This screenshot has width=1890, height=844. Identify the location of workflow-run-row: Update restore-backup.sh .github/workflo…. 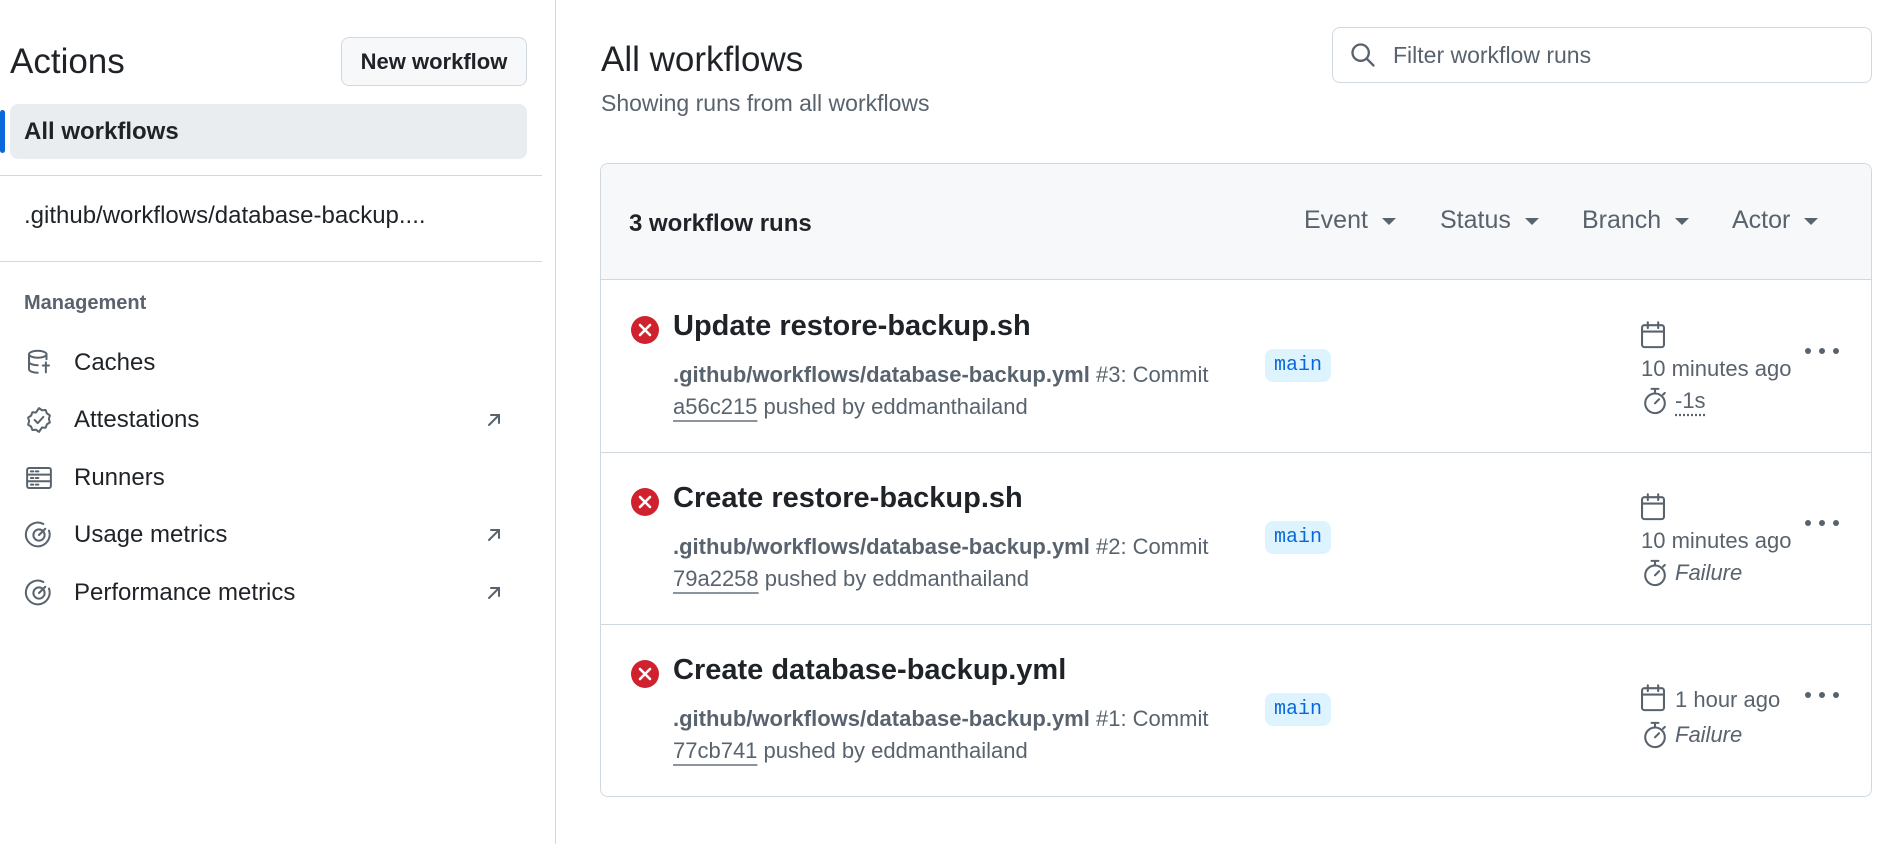
(1236, 366).